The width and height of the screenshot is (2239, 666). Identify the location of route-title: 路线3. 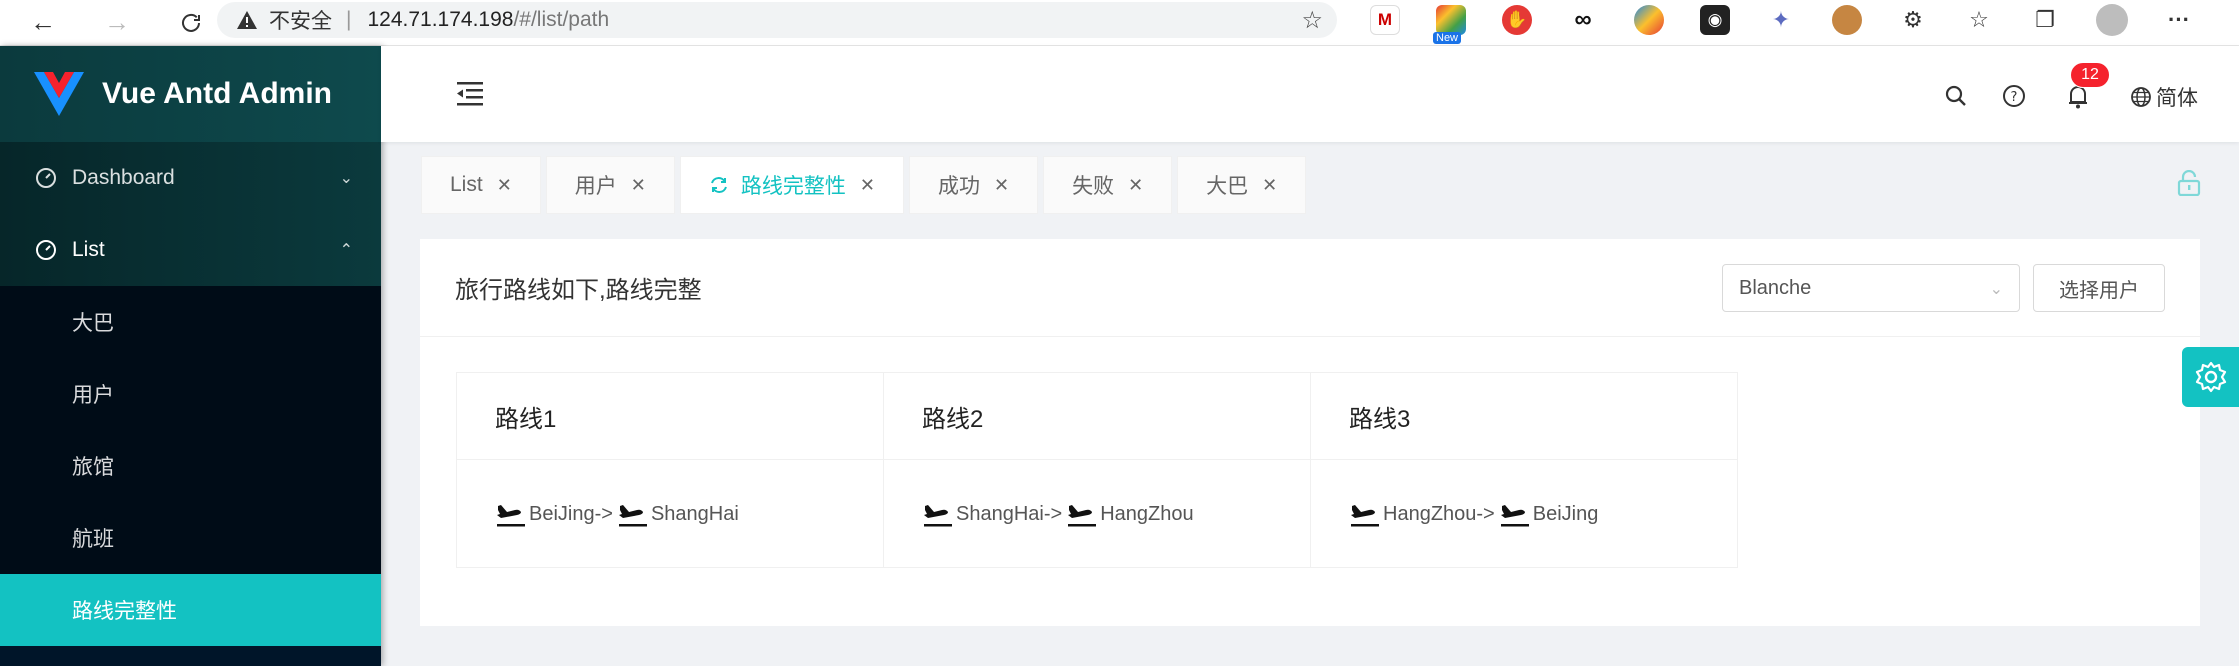
(1524, 416).